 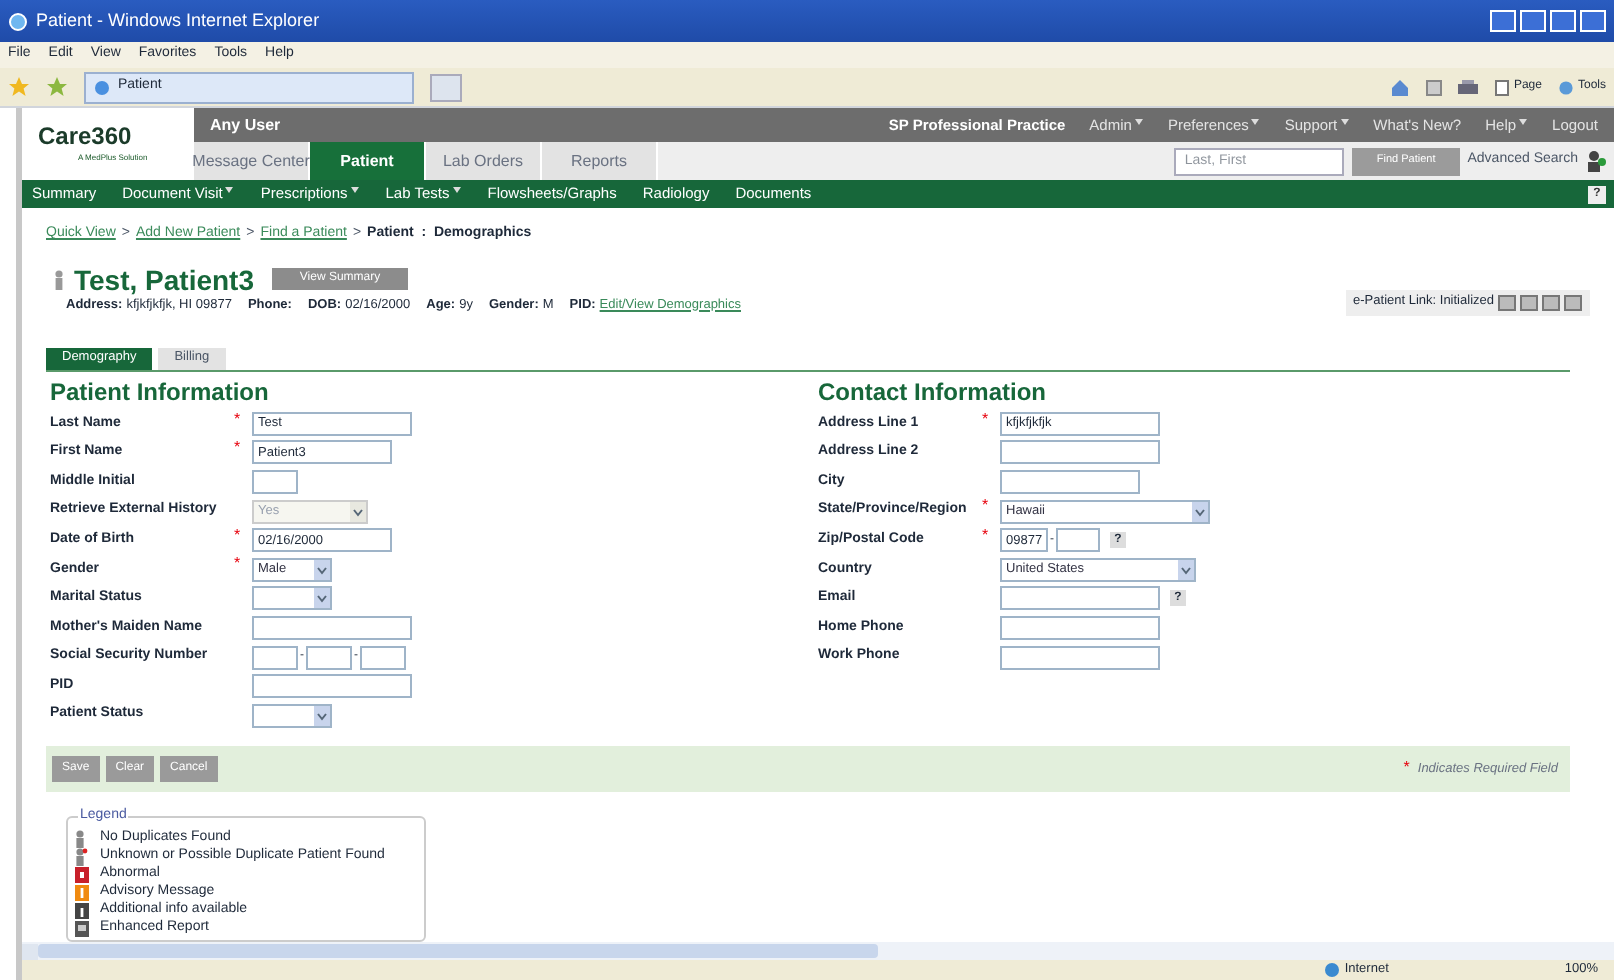 I want to click on window-title: Patient - Windows Internet Explorer, so click(x=178, y=20).